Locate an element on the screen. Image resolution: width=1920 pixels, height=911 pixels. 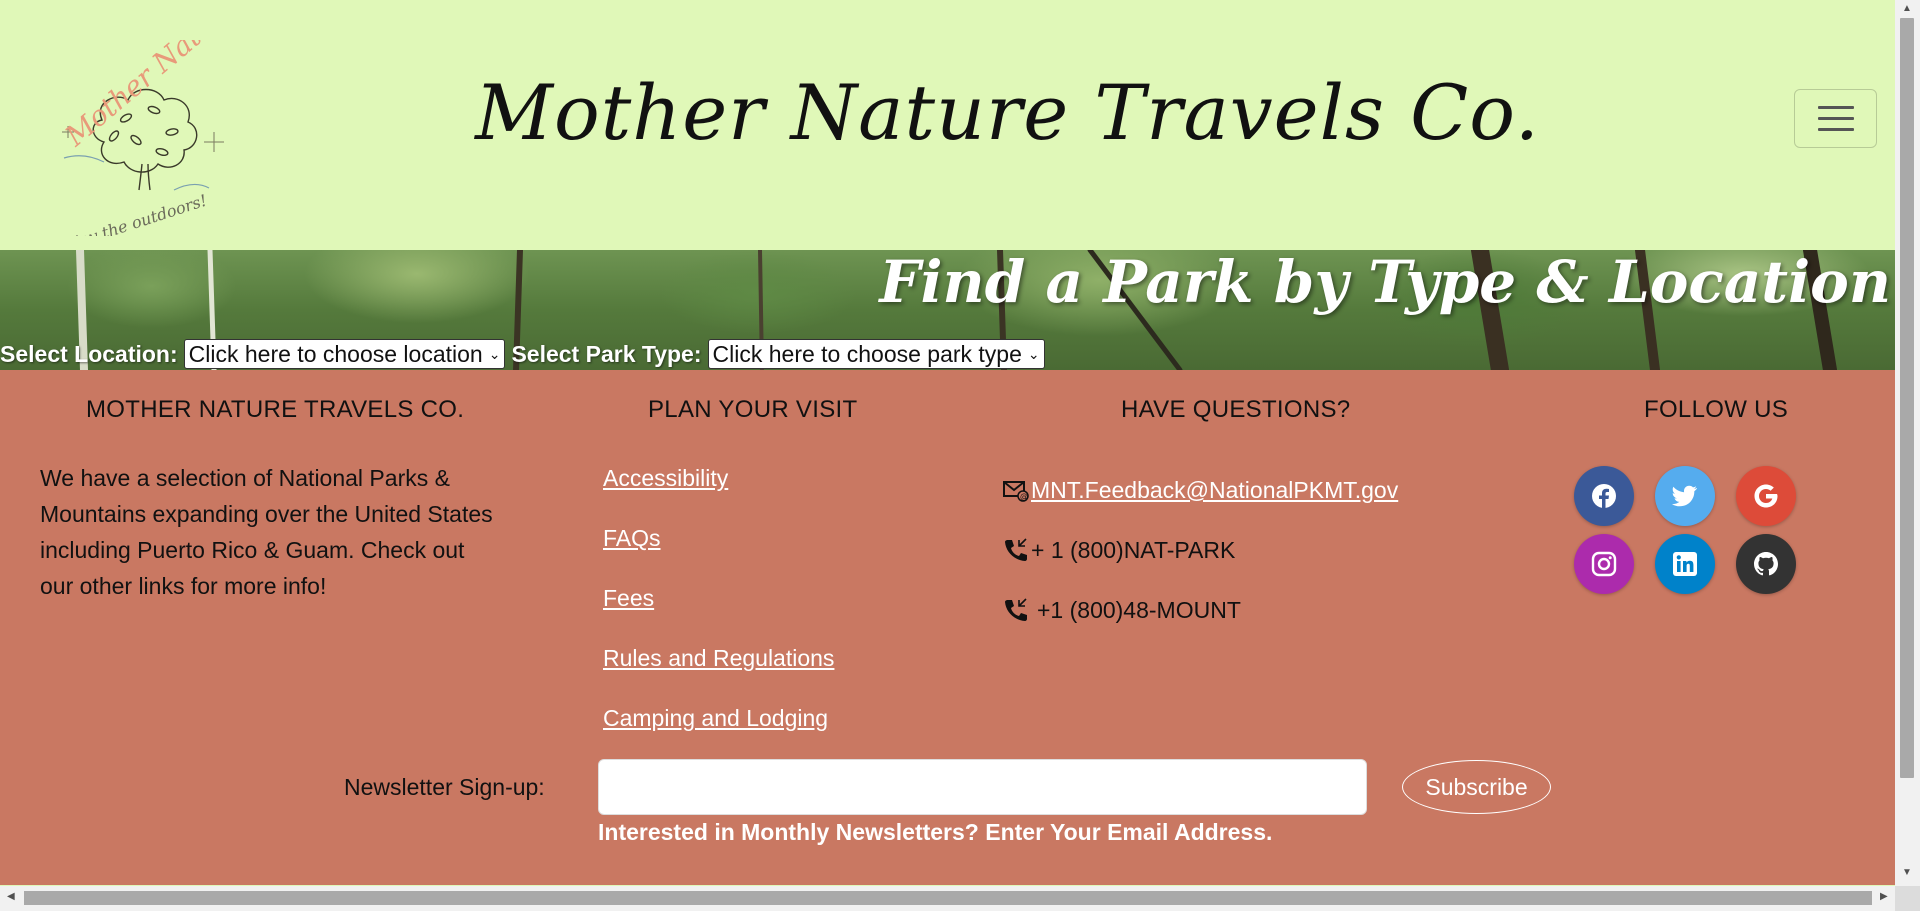
instagram-icon is located at coordinates (1604, 564).